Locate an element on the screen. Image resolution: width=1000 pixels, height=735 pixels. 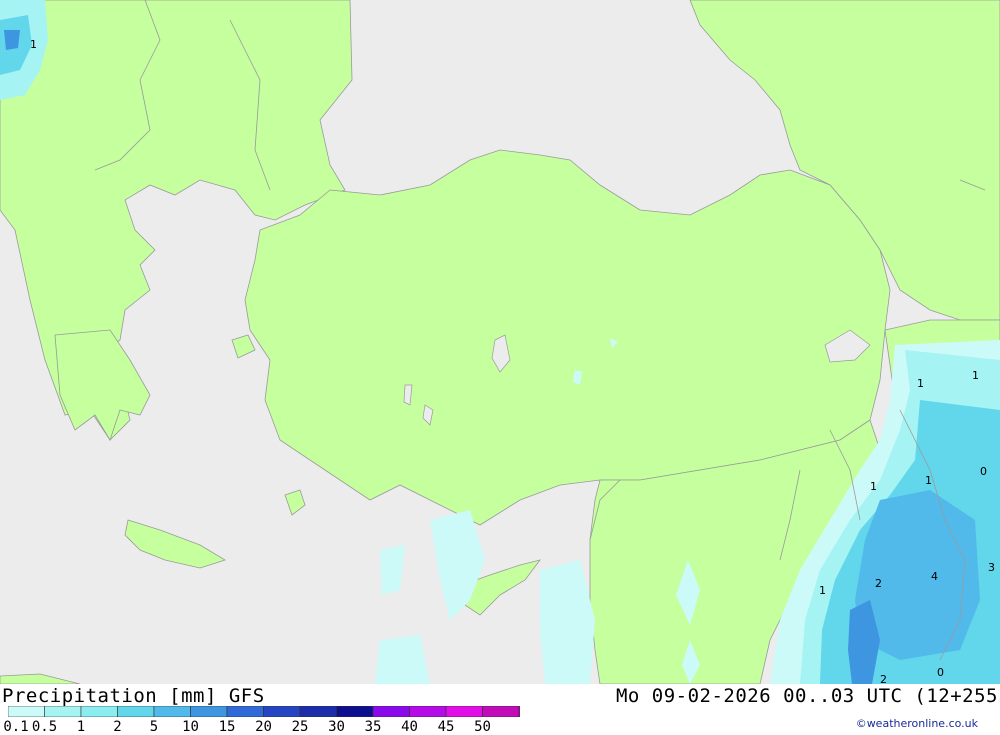
credit-link: ©weatheronline.co.uk is located at coordinates (917, 723).